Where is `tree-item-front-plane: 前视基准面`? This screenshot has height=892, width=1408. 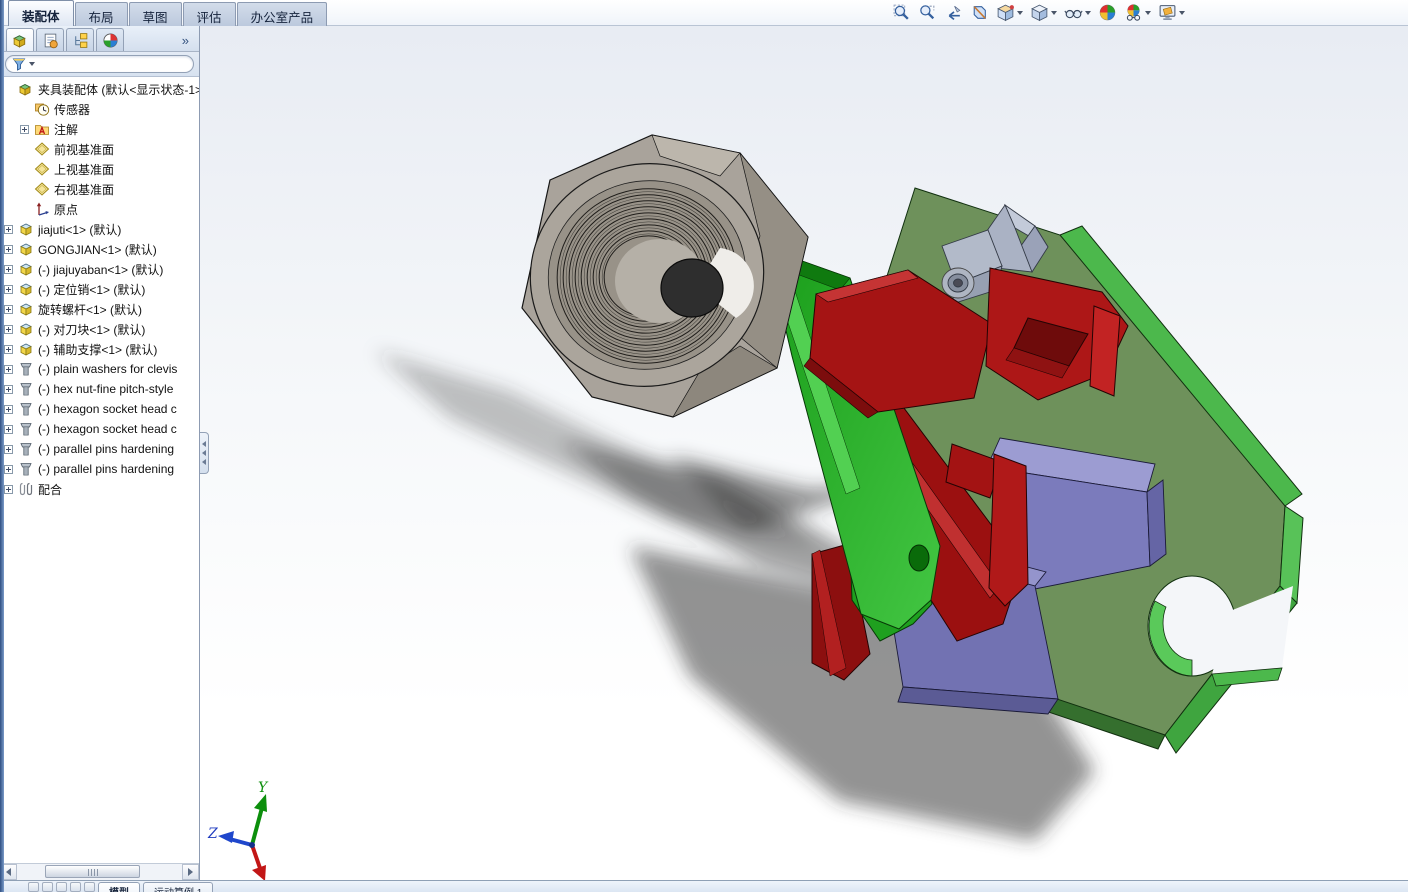
tree-item-front-plane: 前视基准面 is located at coordinates (99, 149).